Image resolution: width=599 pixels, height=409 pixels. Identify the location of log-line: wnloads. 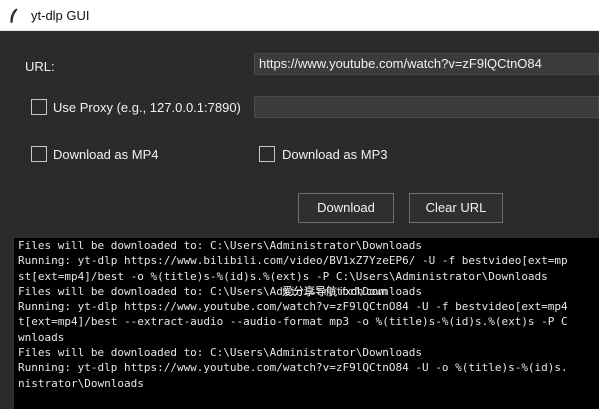
(41, 337).